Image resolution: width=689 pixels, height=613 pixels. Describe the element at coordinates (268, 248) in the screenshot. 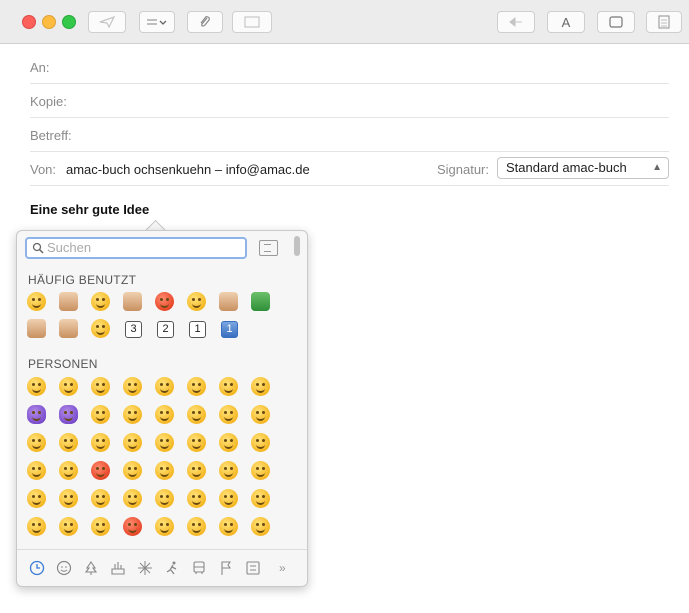

I see `character-viewer-button` at that location.